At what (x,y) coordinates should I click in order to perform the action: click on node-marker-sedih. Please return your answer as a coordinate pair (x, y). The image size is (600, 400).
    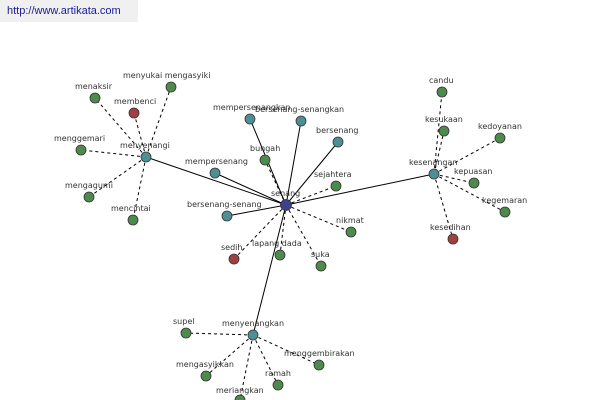
    Looking at the image, I should click on (234, 259).